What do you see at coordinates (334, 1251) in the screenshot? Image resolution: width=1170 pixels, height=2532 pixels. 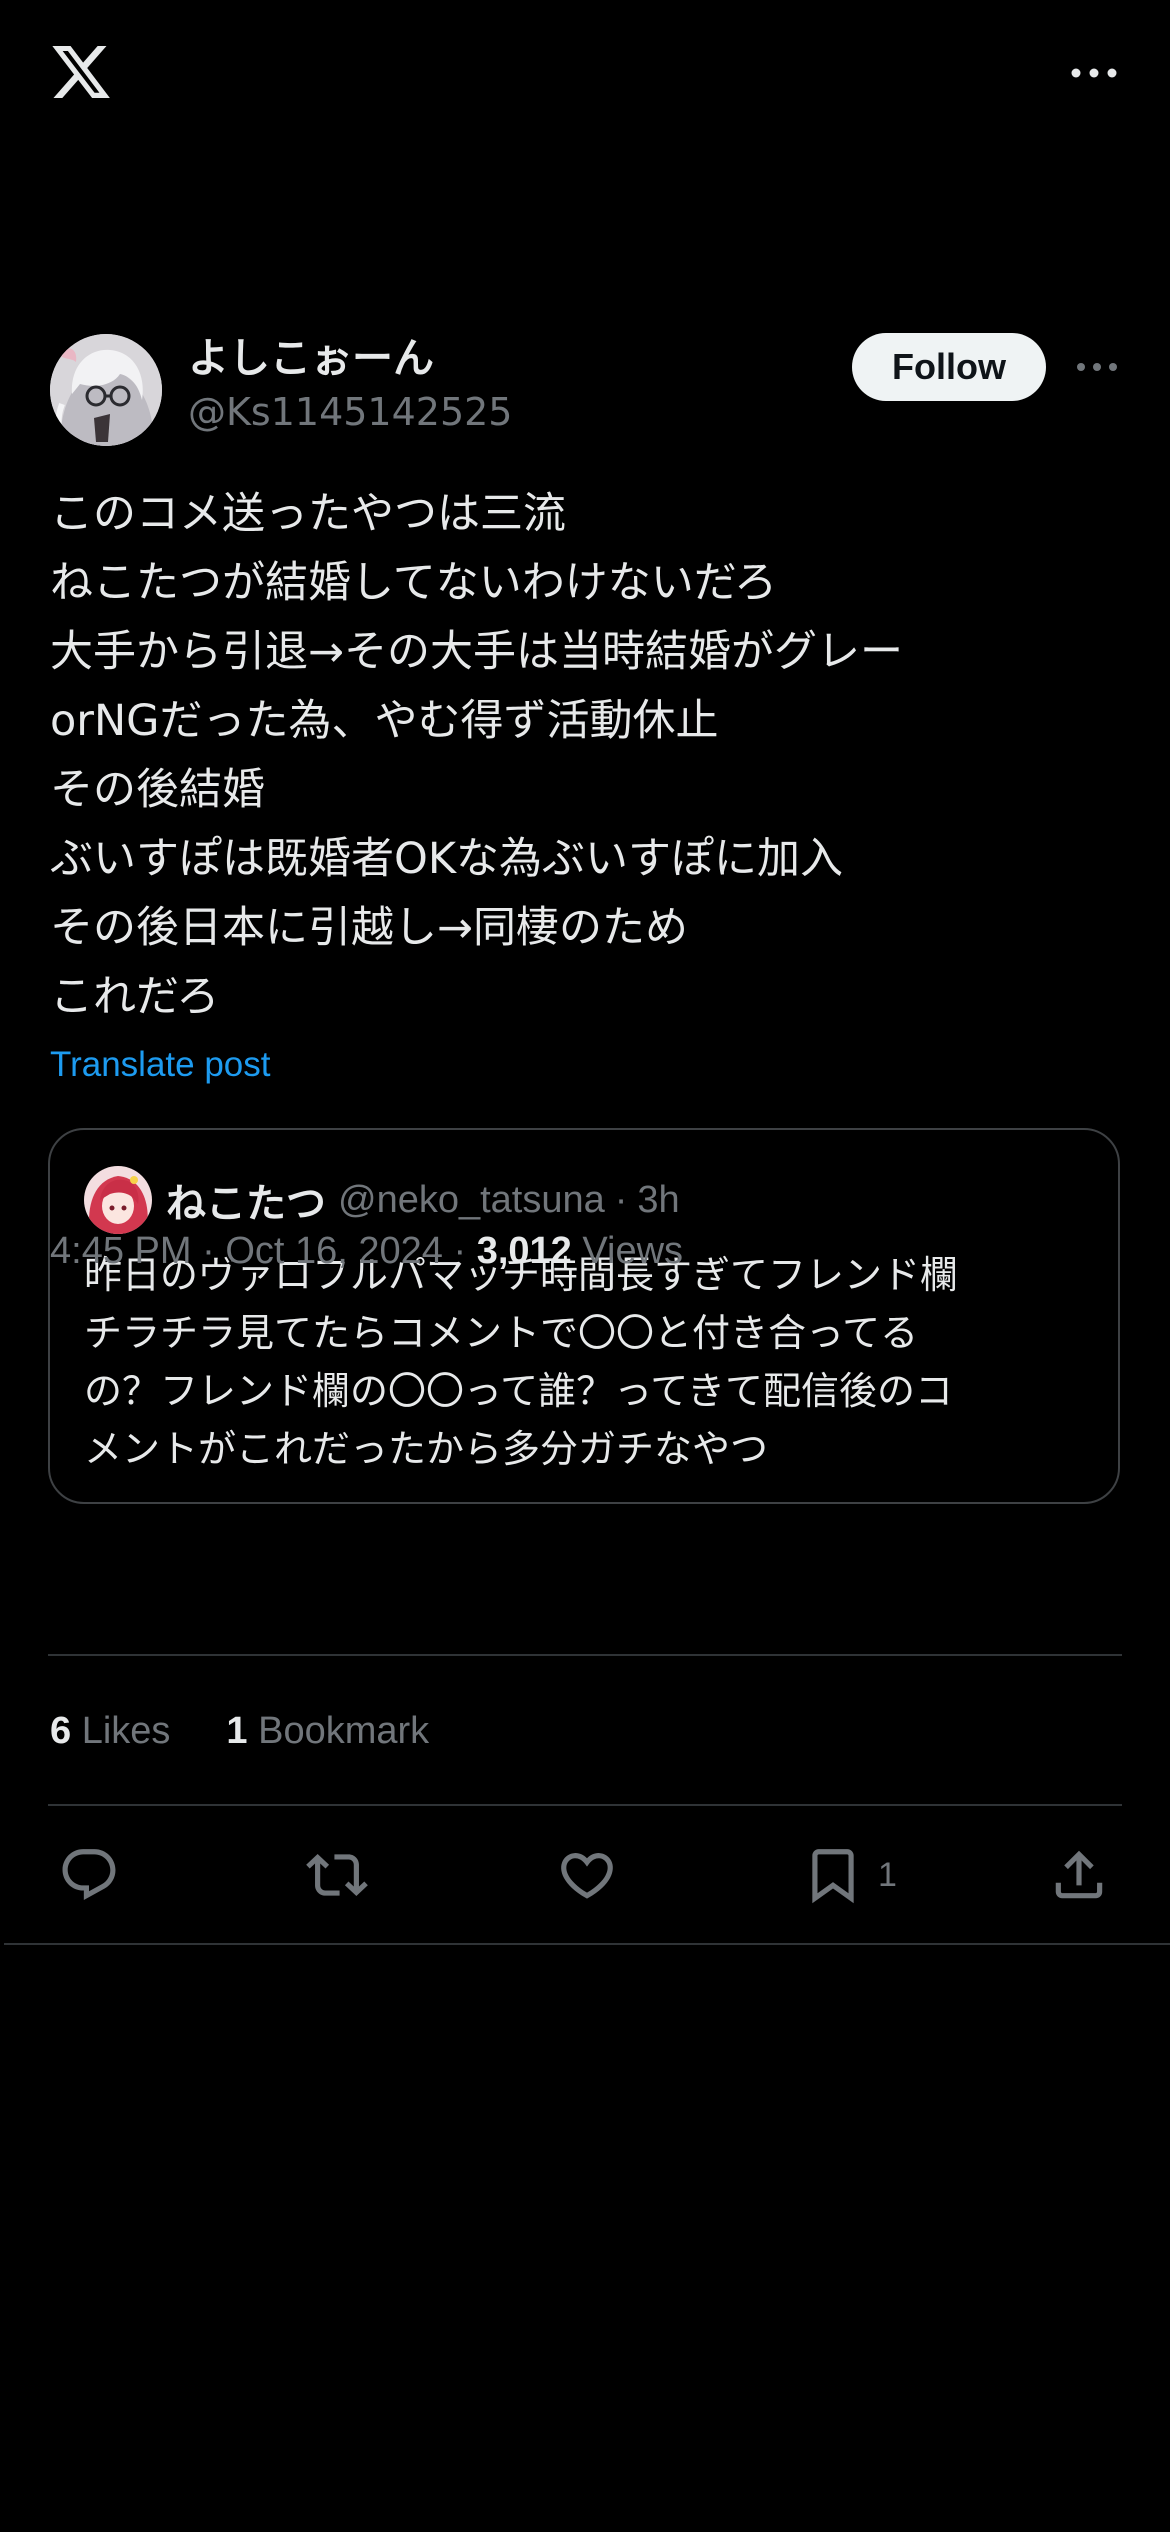 I see `post-date: Oct 16, 2024` at bounding box center [334, 1251].